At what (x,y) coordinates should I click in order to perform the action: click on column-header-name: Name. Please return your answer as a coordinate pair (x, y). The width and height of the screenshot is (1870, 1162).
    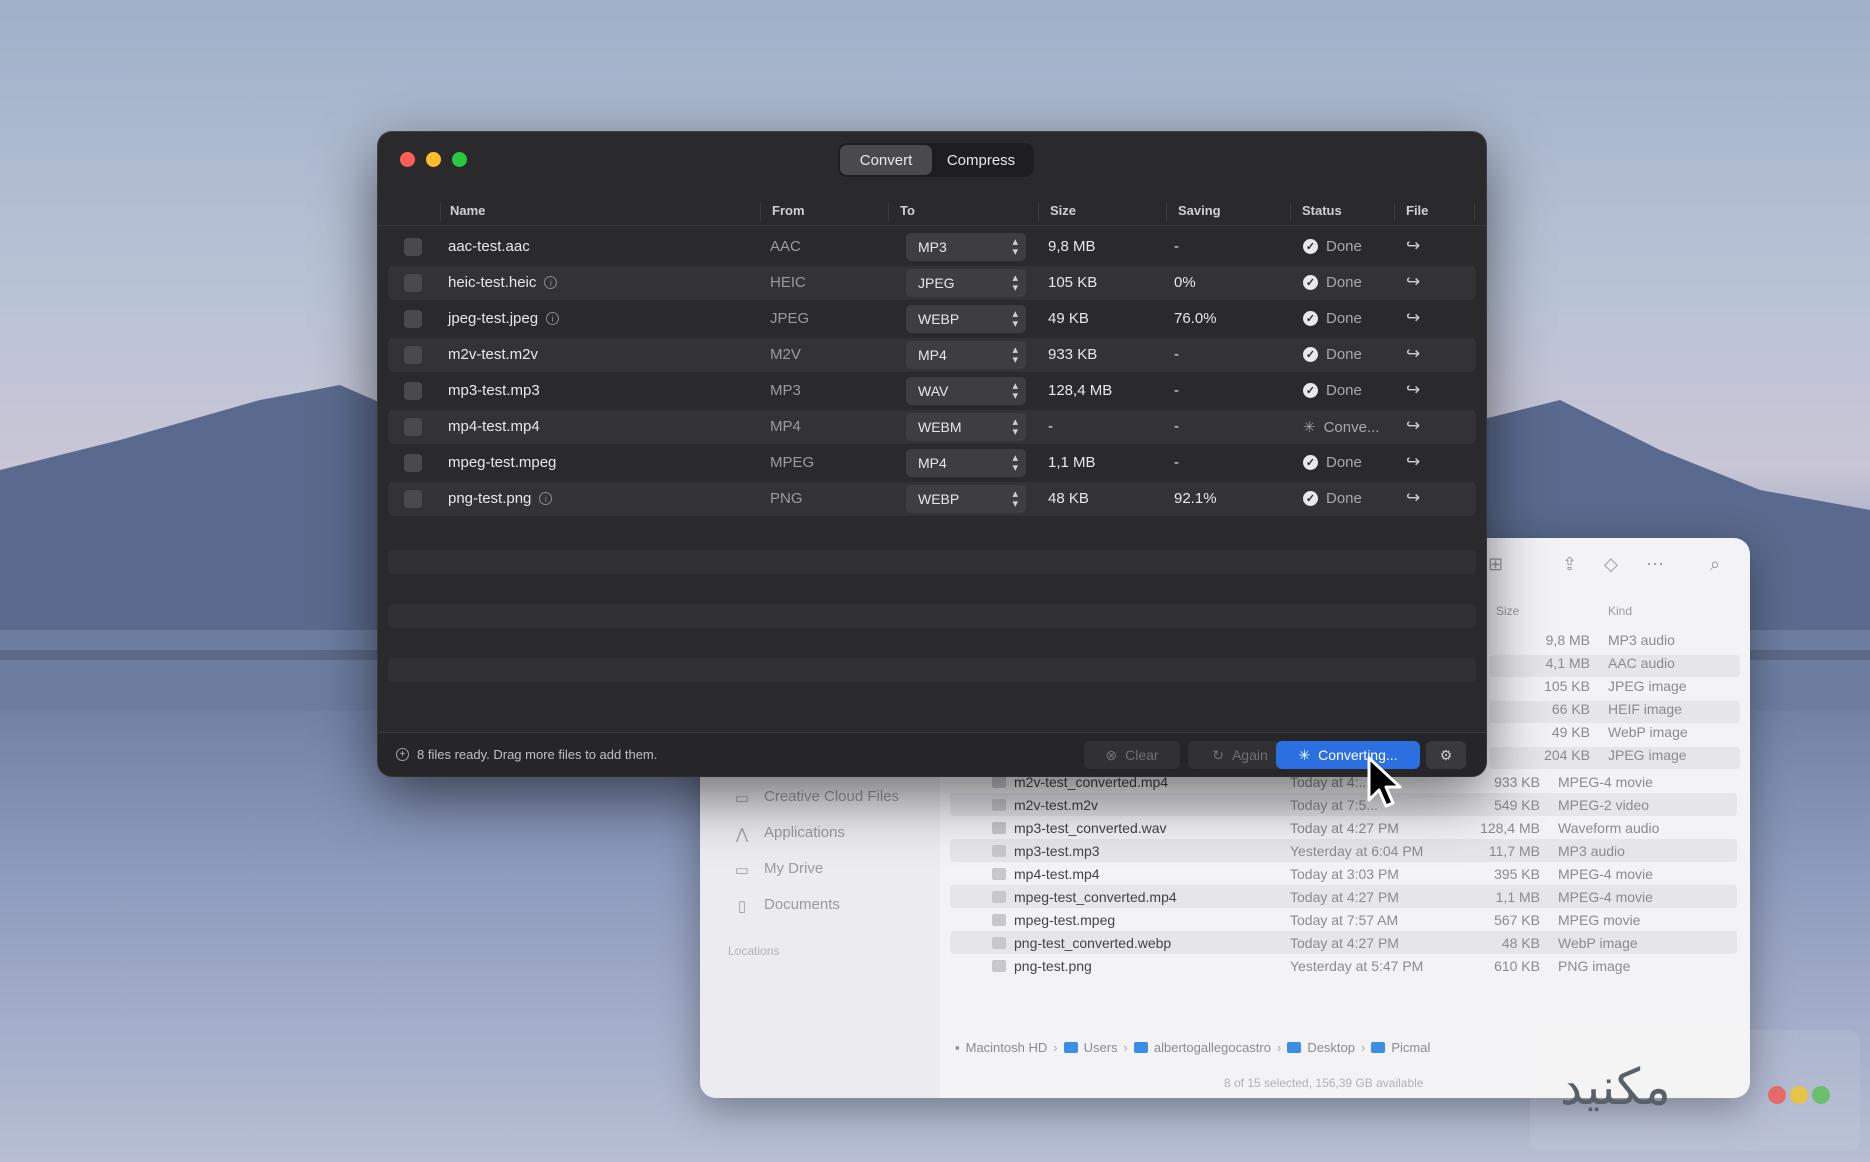
    Looking at the image, I should click on (467, 210).